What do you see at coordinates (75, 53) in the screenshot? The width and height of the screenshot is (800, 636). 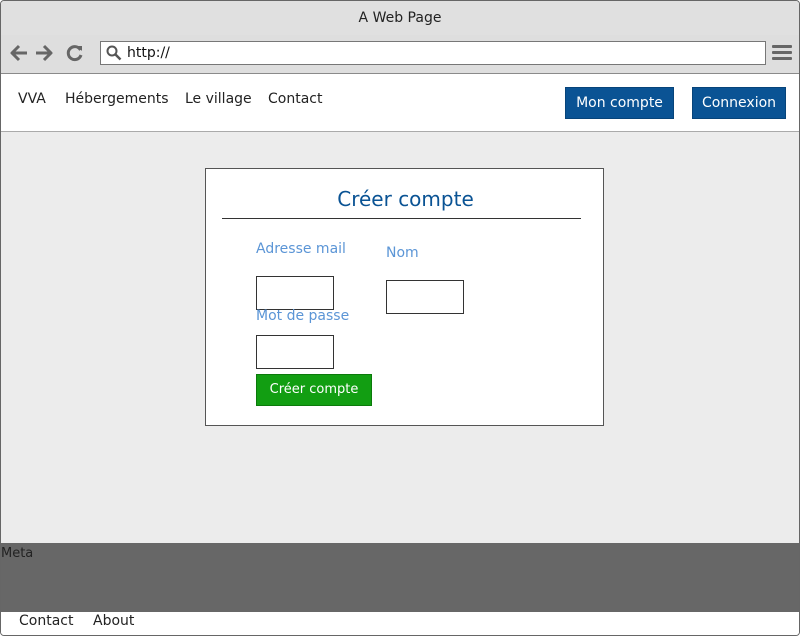 I see `reload-icon` at bounding box center [75, 53].